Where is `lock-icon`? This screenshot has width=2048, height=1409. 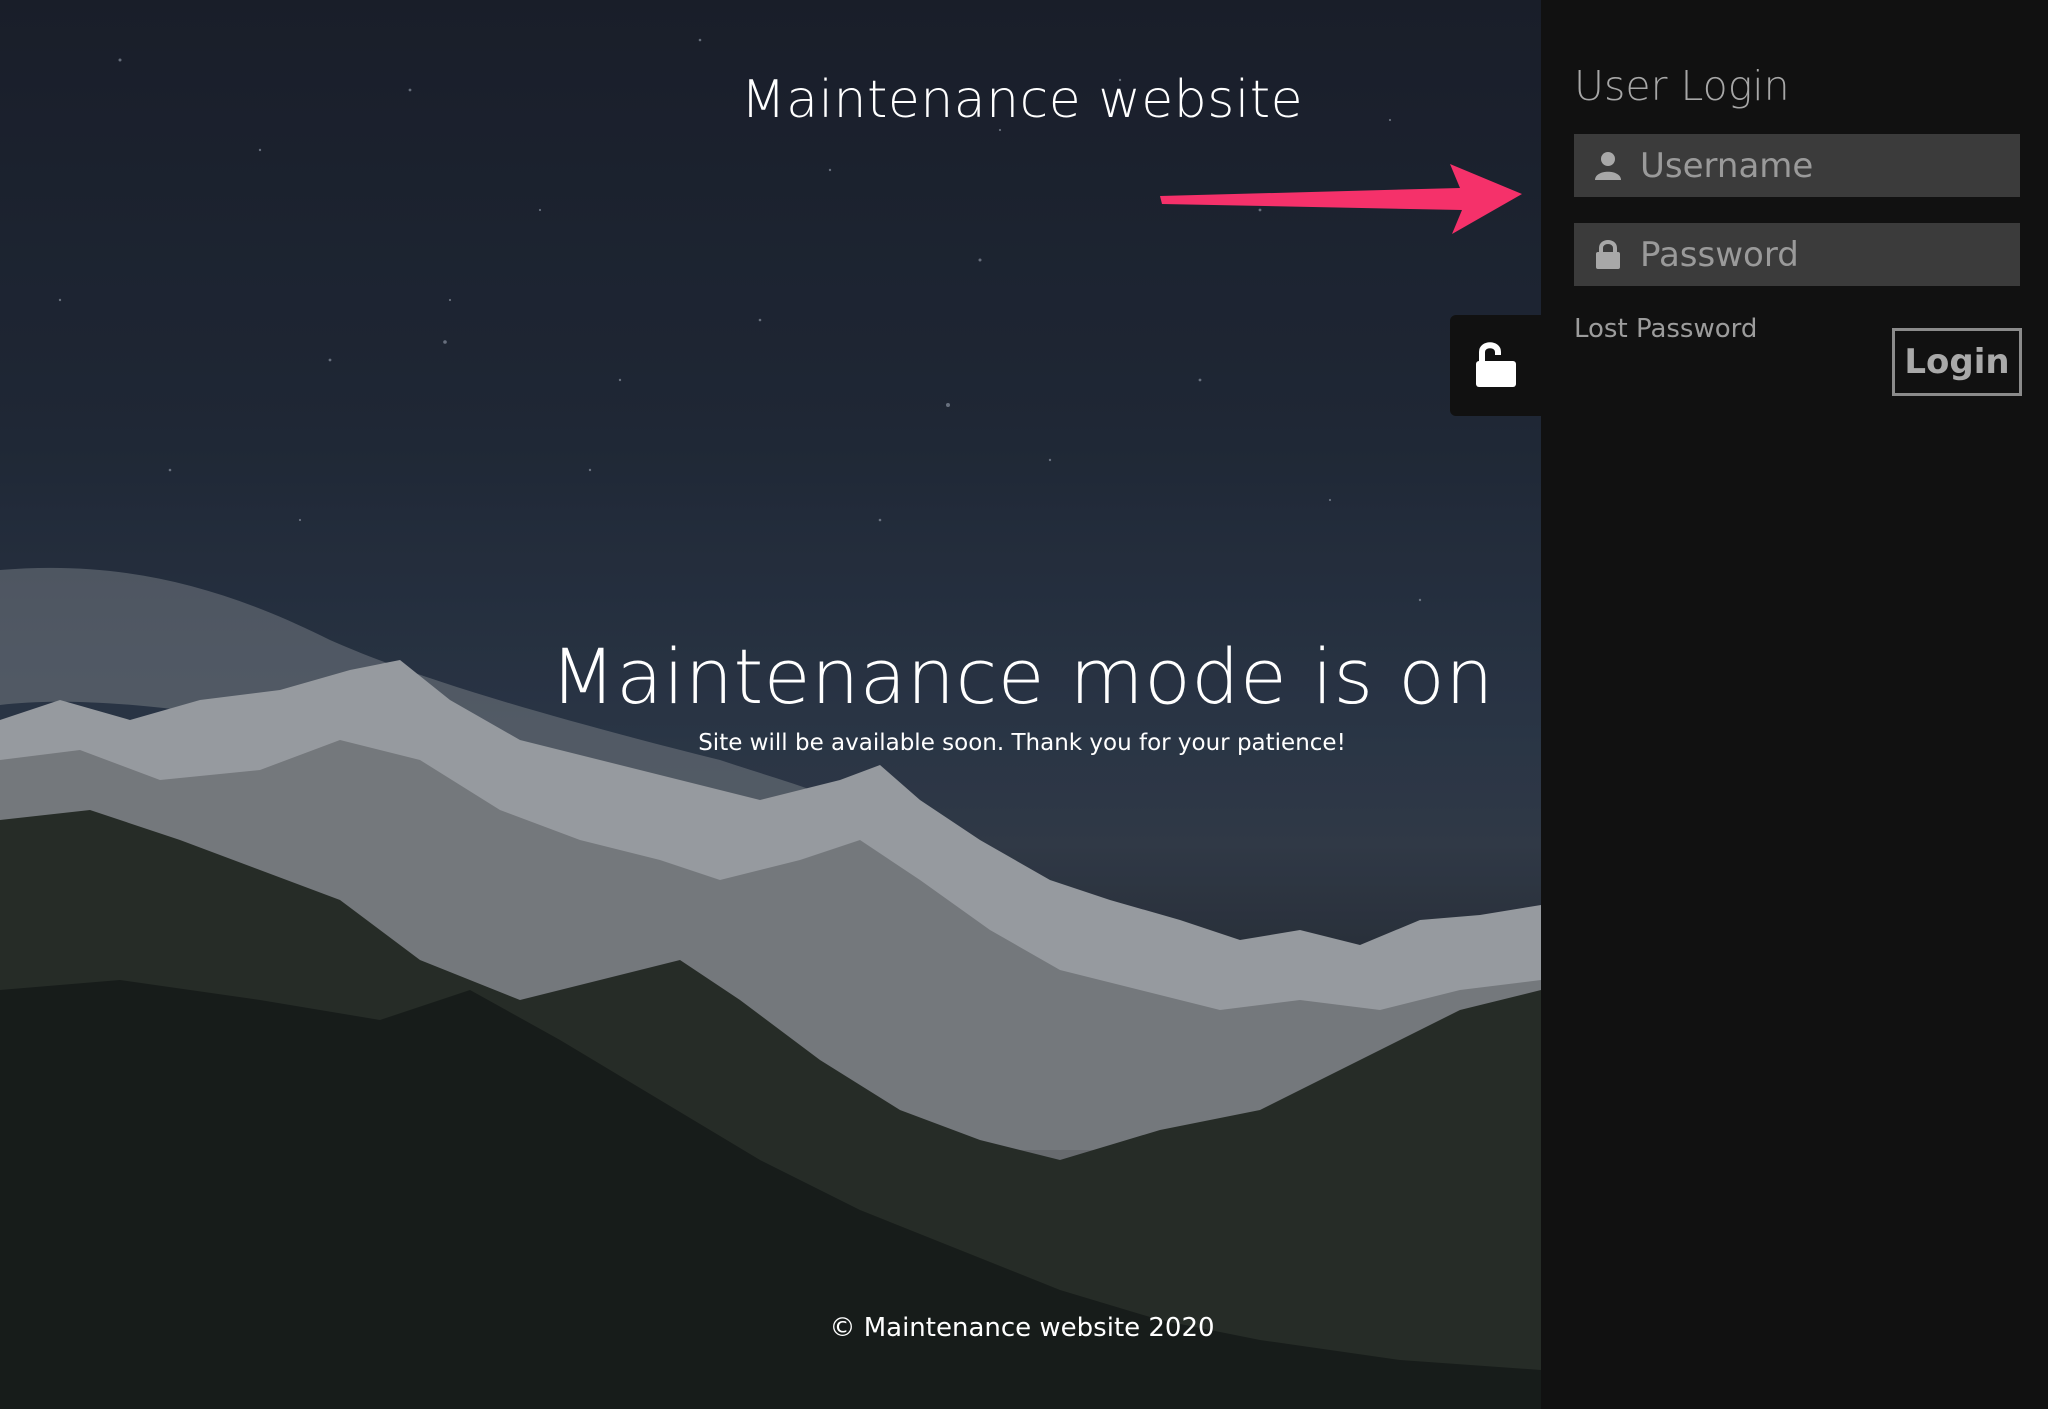
lock-icon is located at coordinates (1608, 254).